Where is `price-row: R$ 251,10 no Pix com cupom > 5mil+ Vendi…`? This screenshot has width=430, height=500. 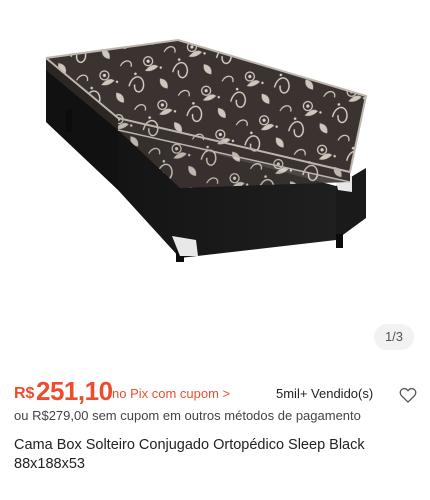
price-row: R$ 251,10 no Pix com cupom > 5mil+ Vendi… is located at coordinates (217, 391).